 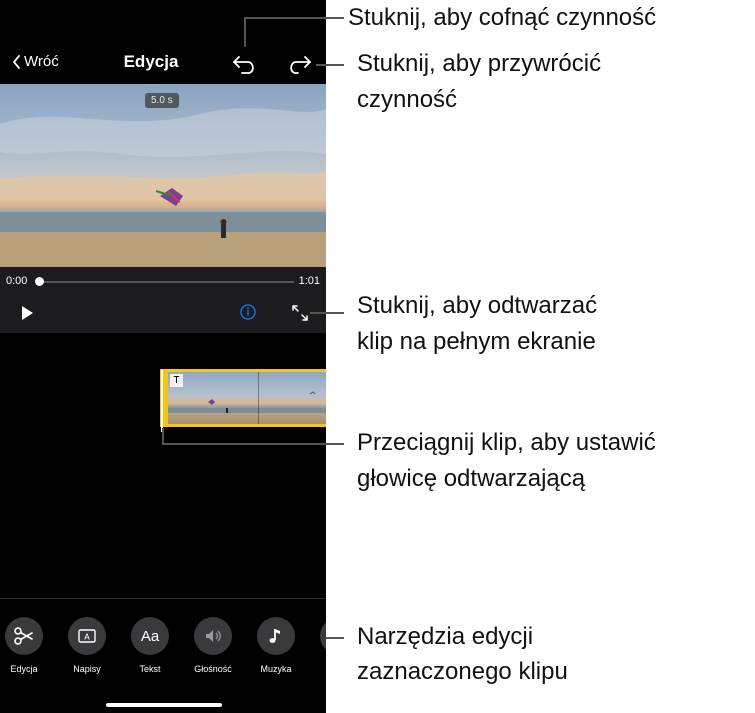 I want to click on more-tool-icon, so click(x=323, y=636).